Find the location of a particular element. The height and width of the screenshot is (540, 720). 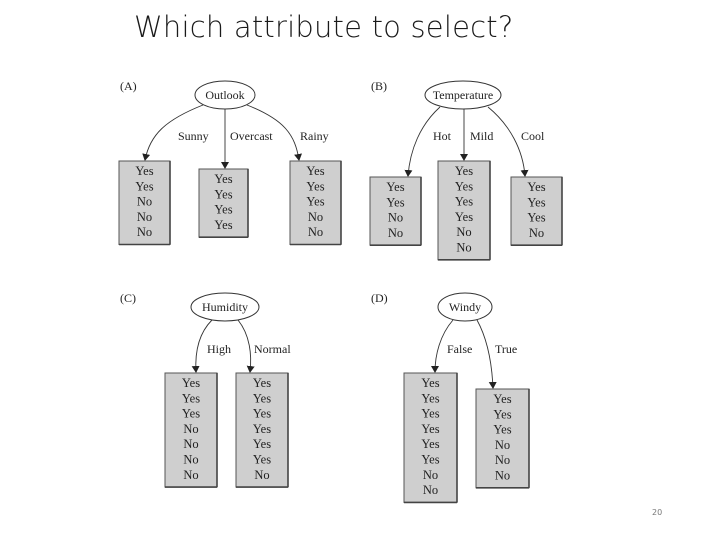

attribute-node-label: Windy is located at coordinates (465, 307).